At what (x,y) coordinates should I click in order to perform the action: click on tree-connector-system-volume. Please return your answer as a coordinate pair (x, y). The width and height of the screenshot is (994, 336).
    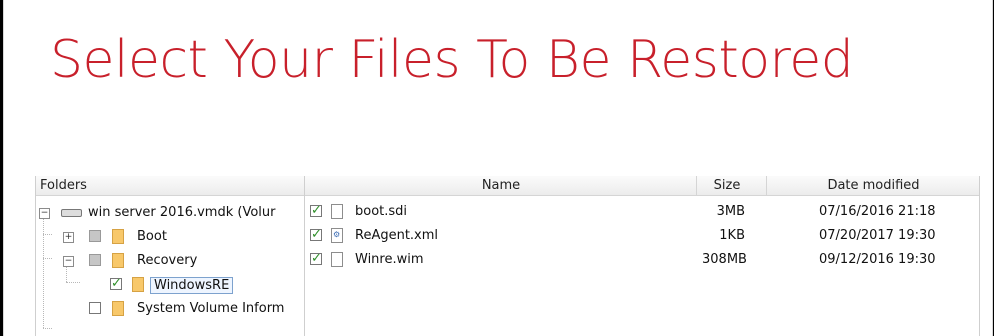
    Looking at the image, I should click on (47, 328).